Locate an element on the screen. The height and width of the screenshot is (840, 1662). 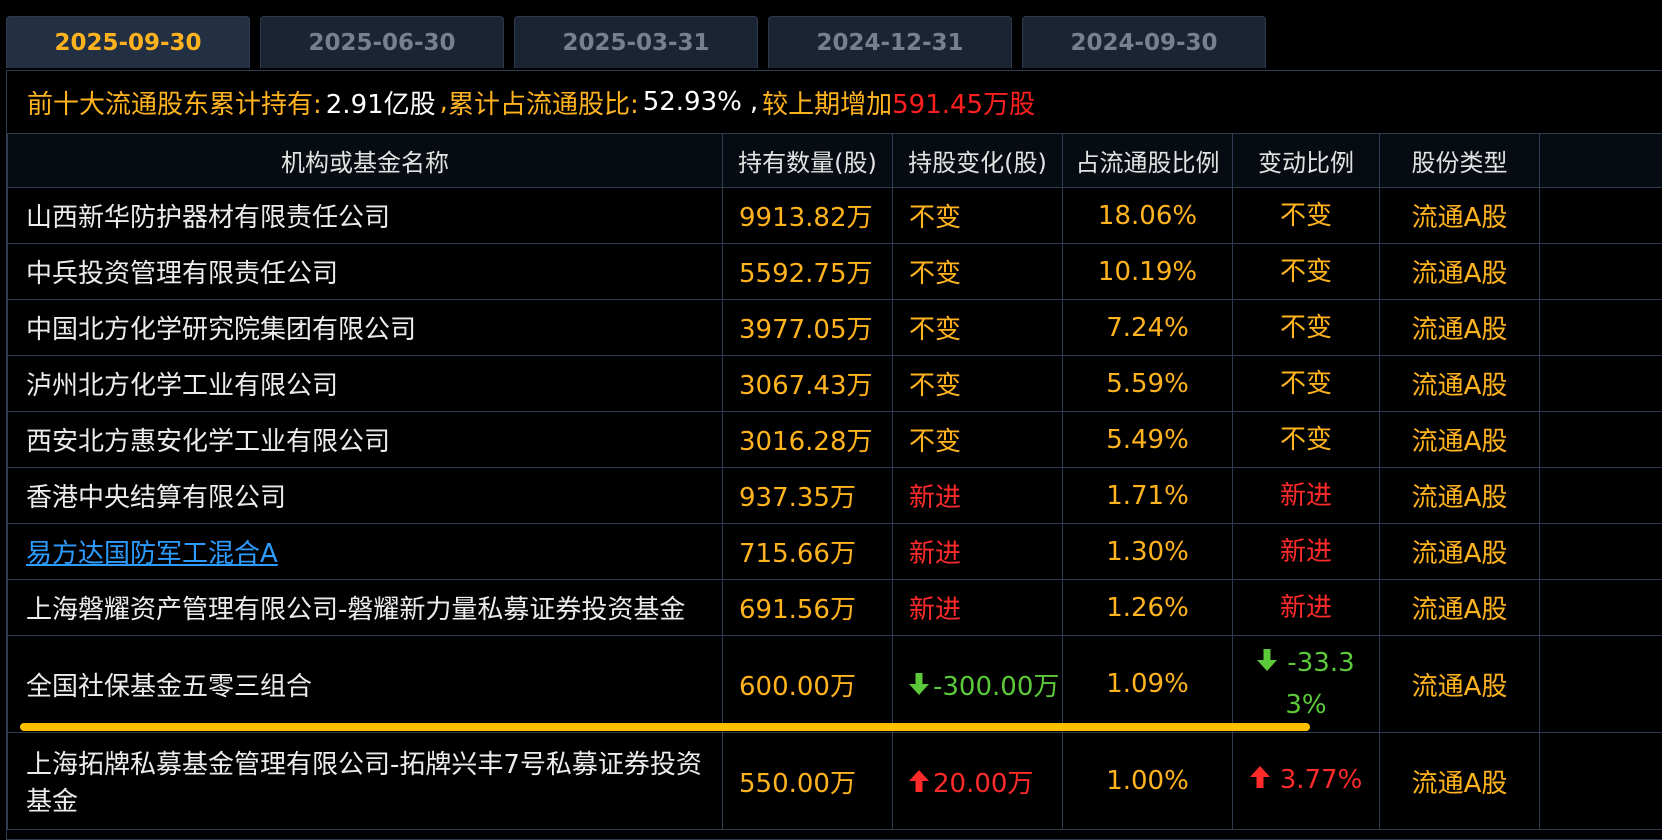
float-ratio: 1.30% is located at coordinates (1147, 551).